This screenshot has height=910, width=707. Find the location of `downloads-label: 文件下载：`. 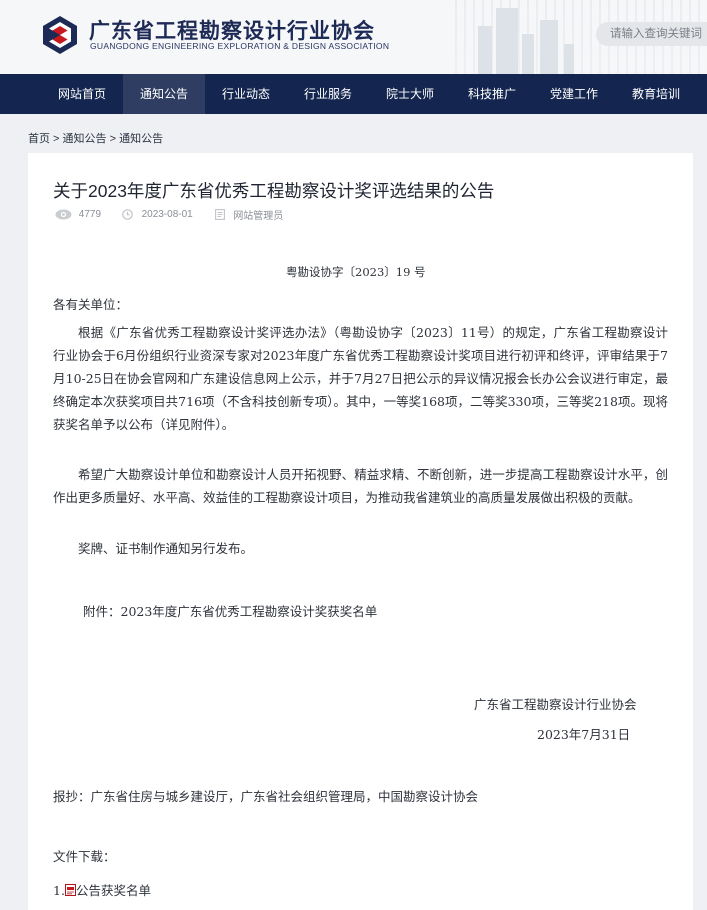

downloads-label: 文件下载： is located at coordinates (84, 856).